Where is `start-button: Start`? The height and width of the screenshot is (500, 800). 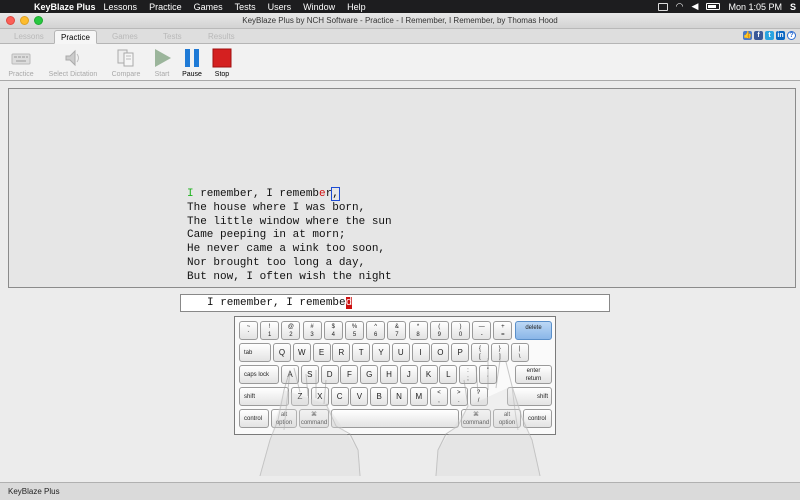
start-button: Start is located at coordinates (162, 62).